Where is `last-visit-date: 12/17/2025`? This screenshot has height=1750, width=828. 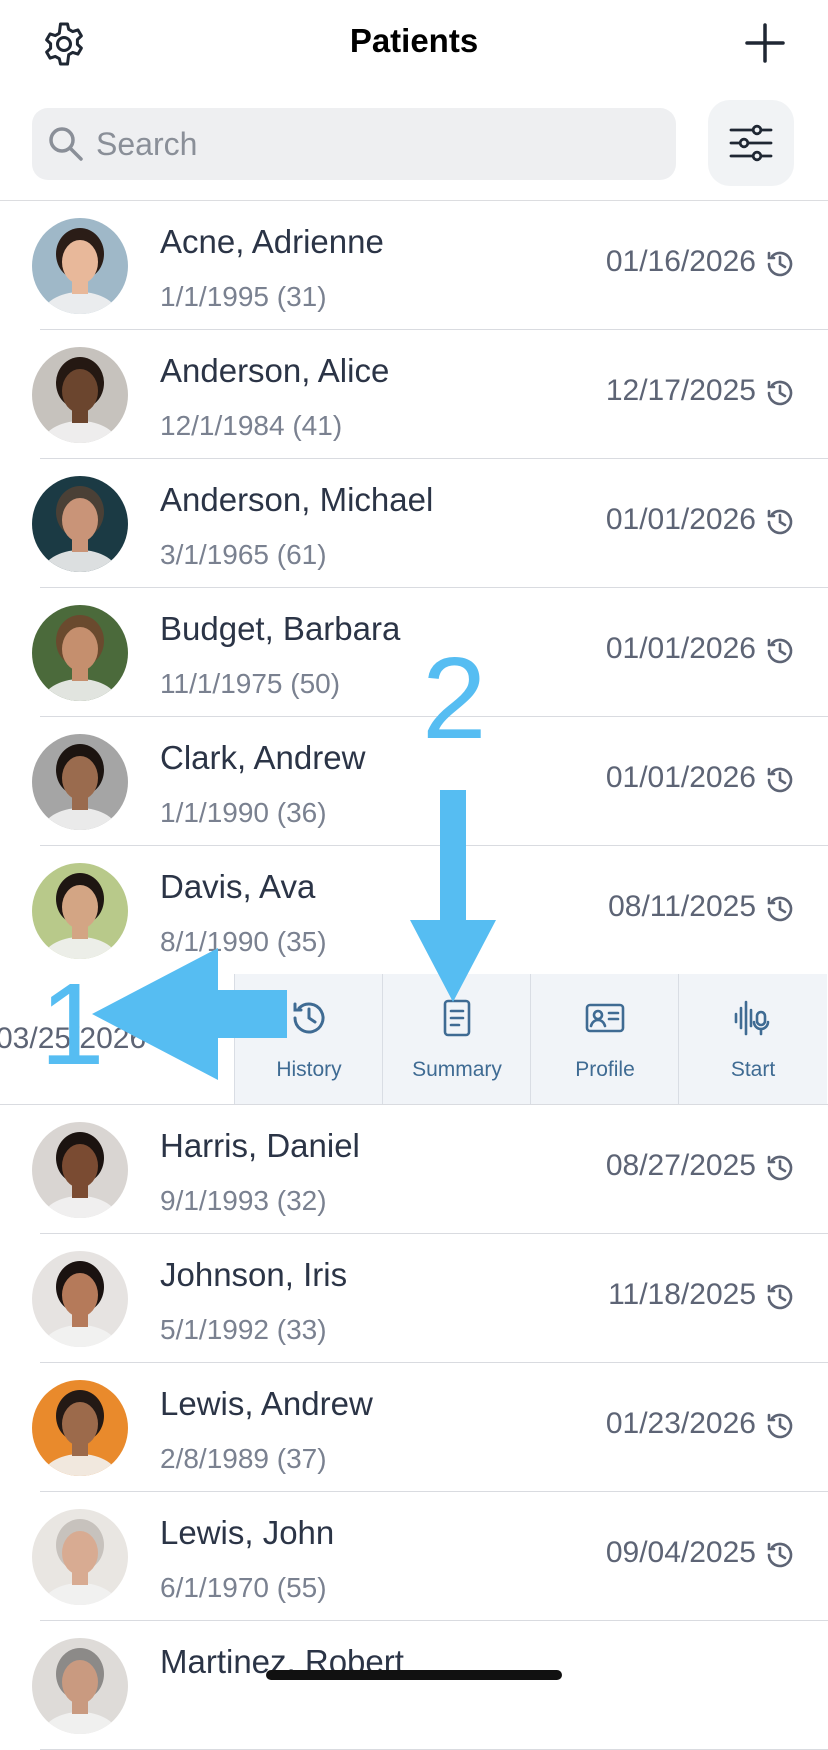 last-visit-date: 12/17/2025 is located at coordinates (680, 390).